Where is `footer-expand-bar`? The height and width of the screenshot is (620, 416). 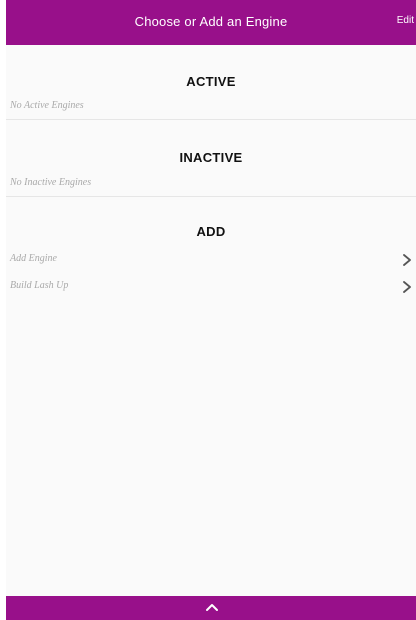 footer-expand-bar is located at coordinates (211, 608).